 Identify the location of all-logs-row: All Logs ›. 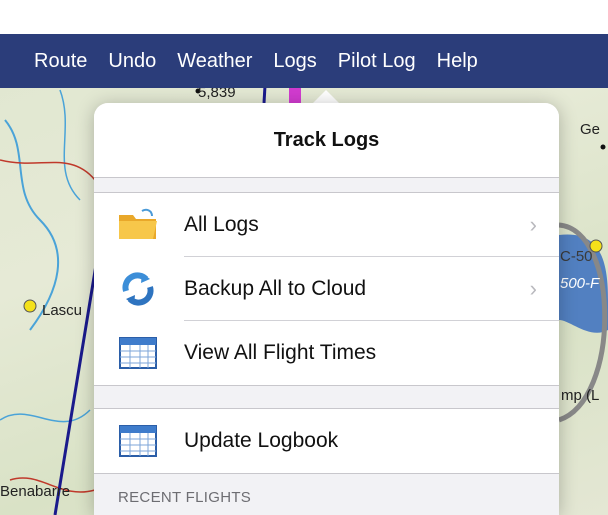
(326, 225).